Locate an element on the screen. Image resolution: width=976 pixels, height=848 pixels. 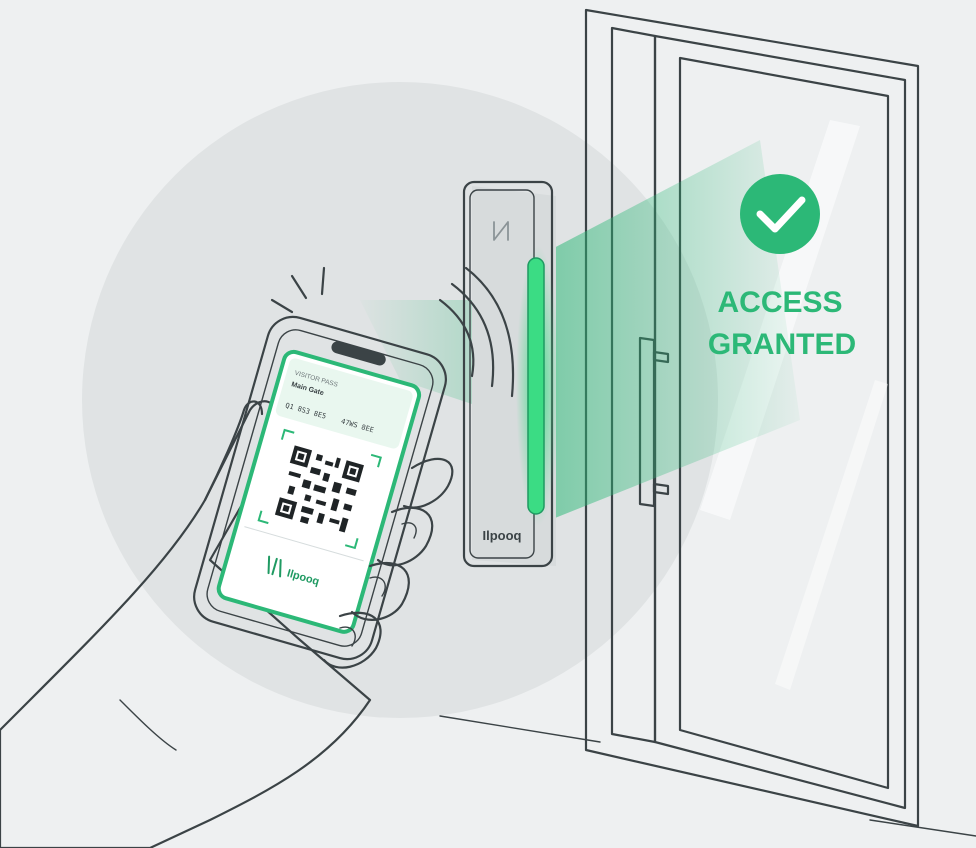
reader-led is located at coordinates (536, 386).